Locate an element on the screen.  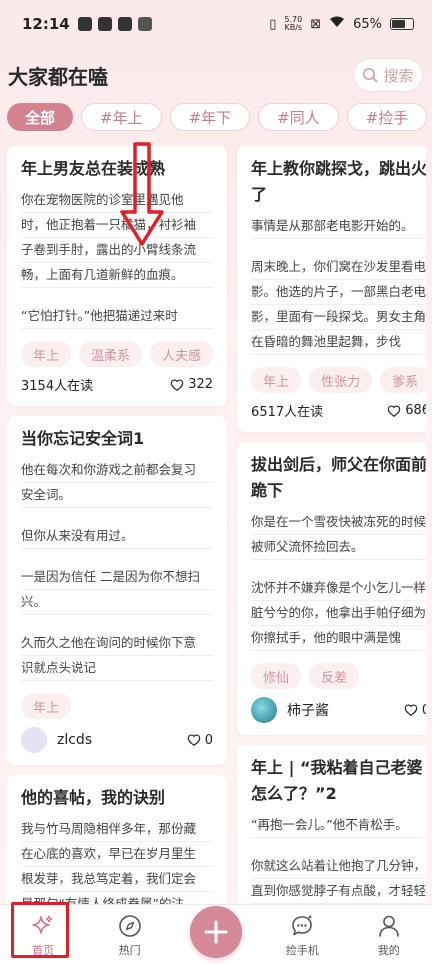
story-excerpt-line: 一是因为信任 二是因为你不想扫 is located at coordinates (117, 577).